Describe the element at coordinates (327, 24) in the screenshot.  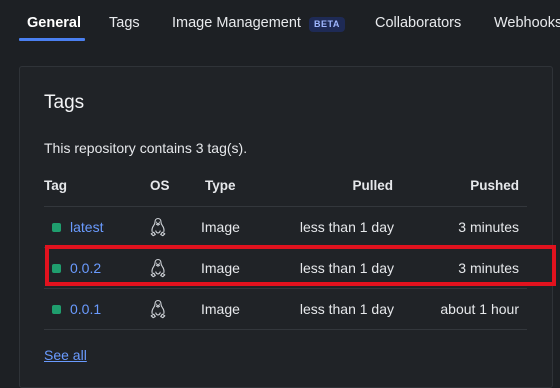
I see `beta-badge: BETA` at that location.